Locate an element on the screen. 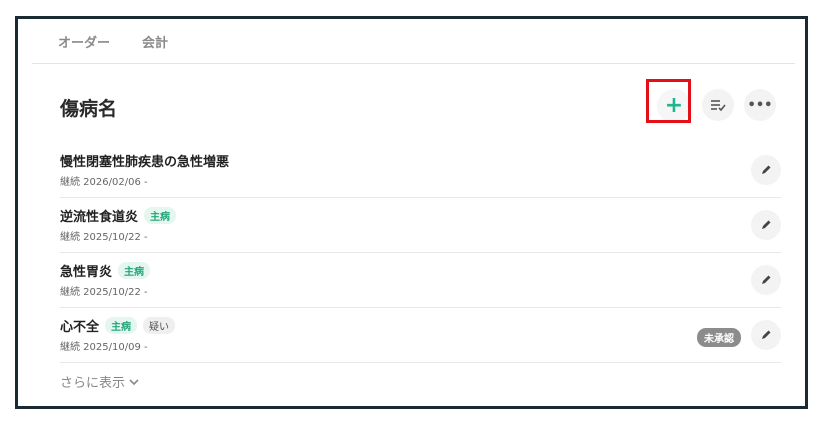 Image resolution: width=823 pixels, height=423 pixels. show-more-label: さらに表示 is located at coordinates (93, 383).